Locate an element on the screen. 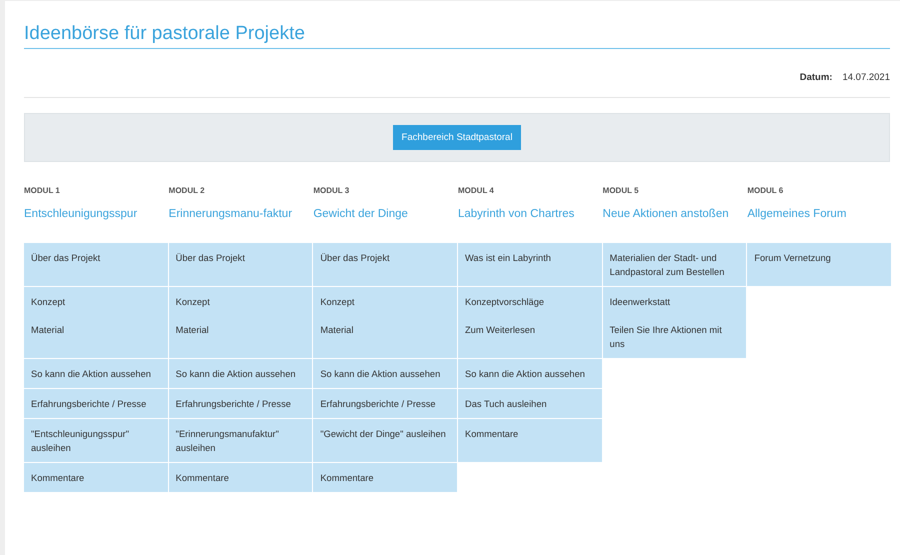  module-link: Konzeptvorschläge is located at coordinates (504, 302).